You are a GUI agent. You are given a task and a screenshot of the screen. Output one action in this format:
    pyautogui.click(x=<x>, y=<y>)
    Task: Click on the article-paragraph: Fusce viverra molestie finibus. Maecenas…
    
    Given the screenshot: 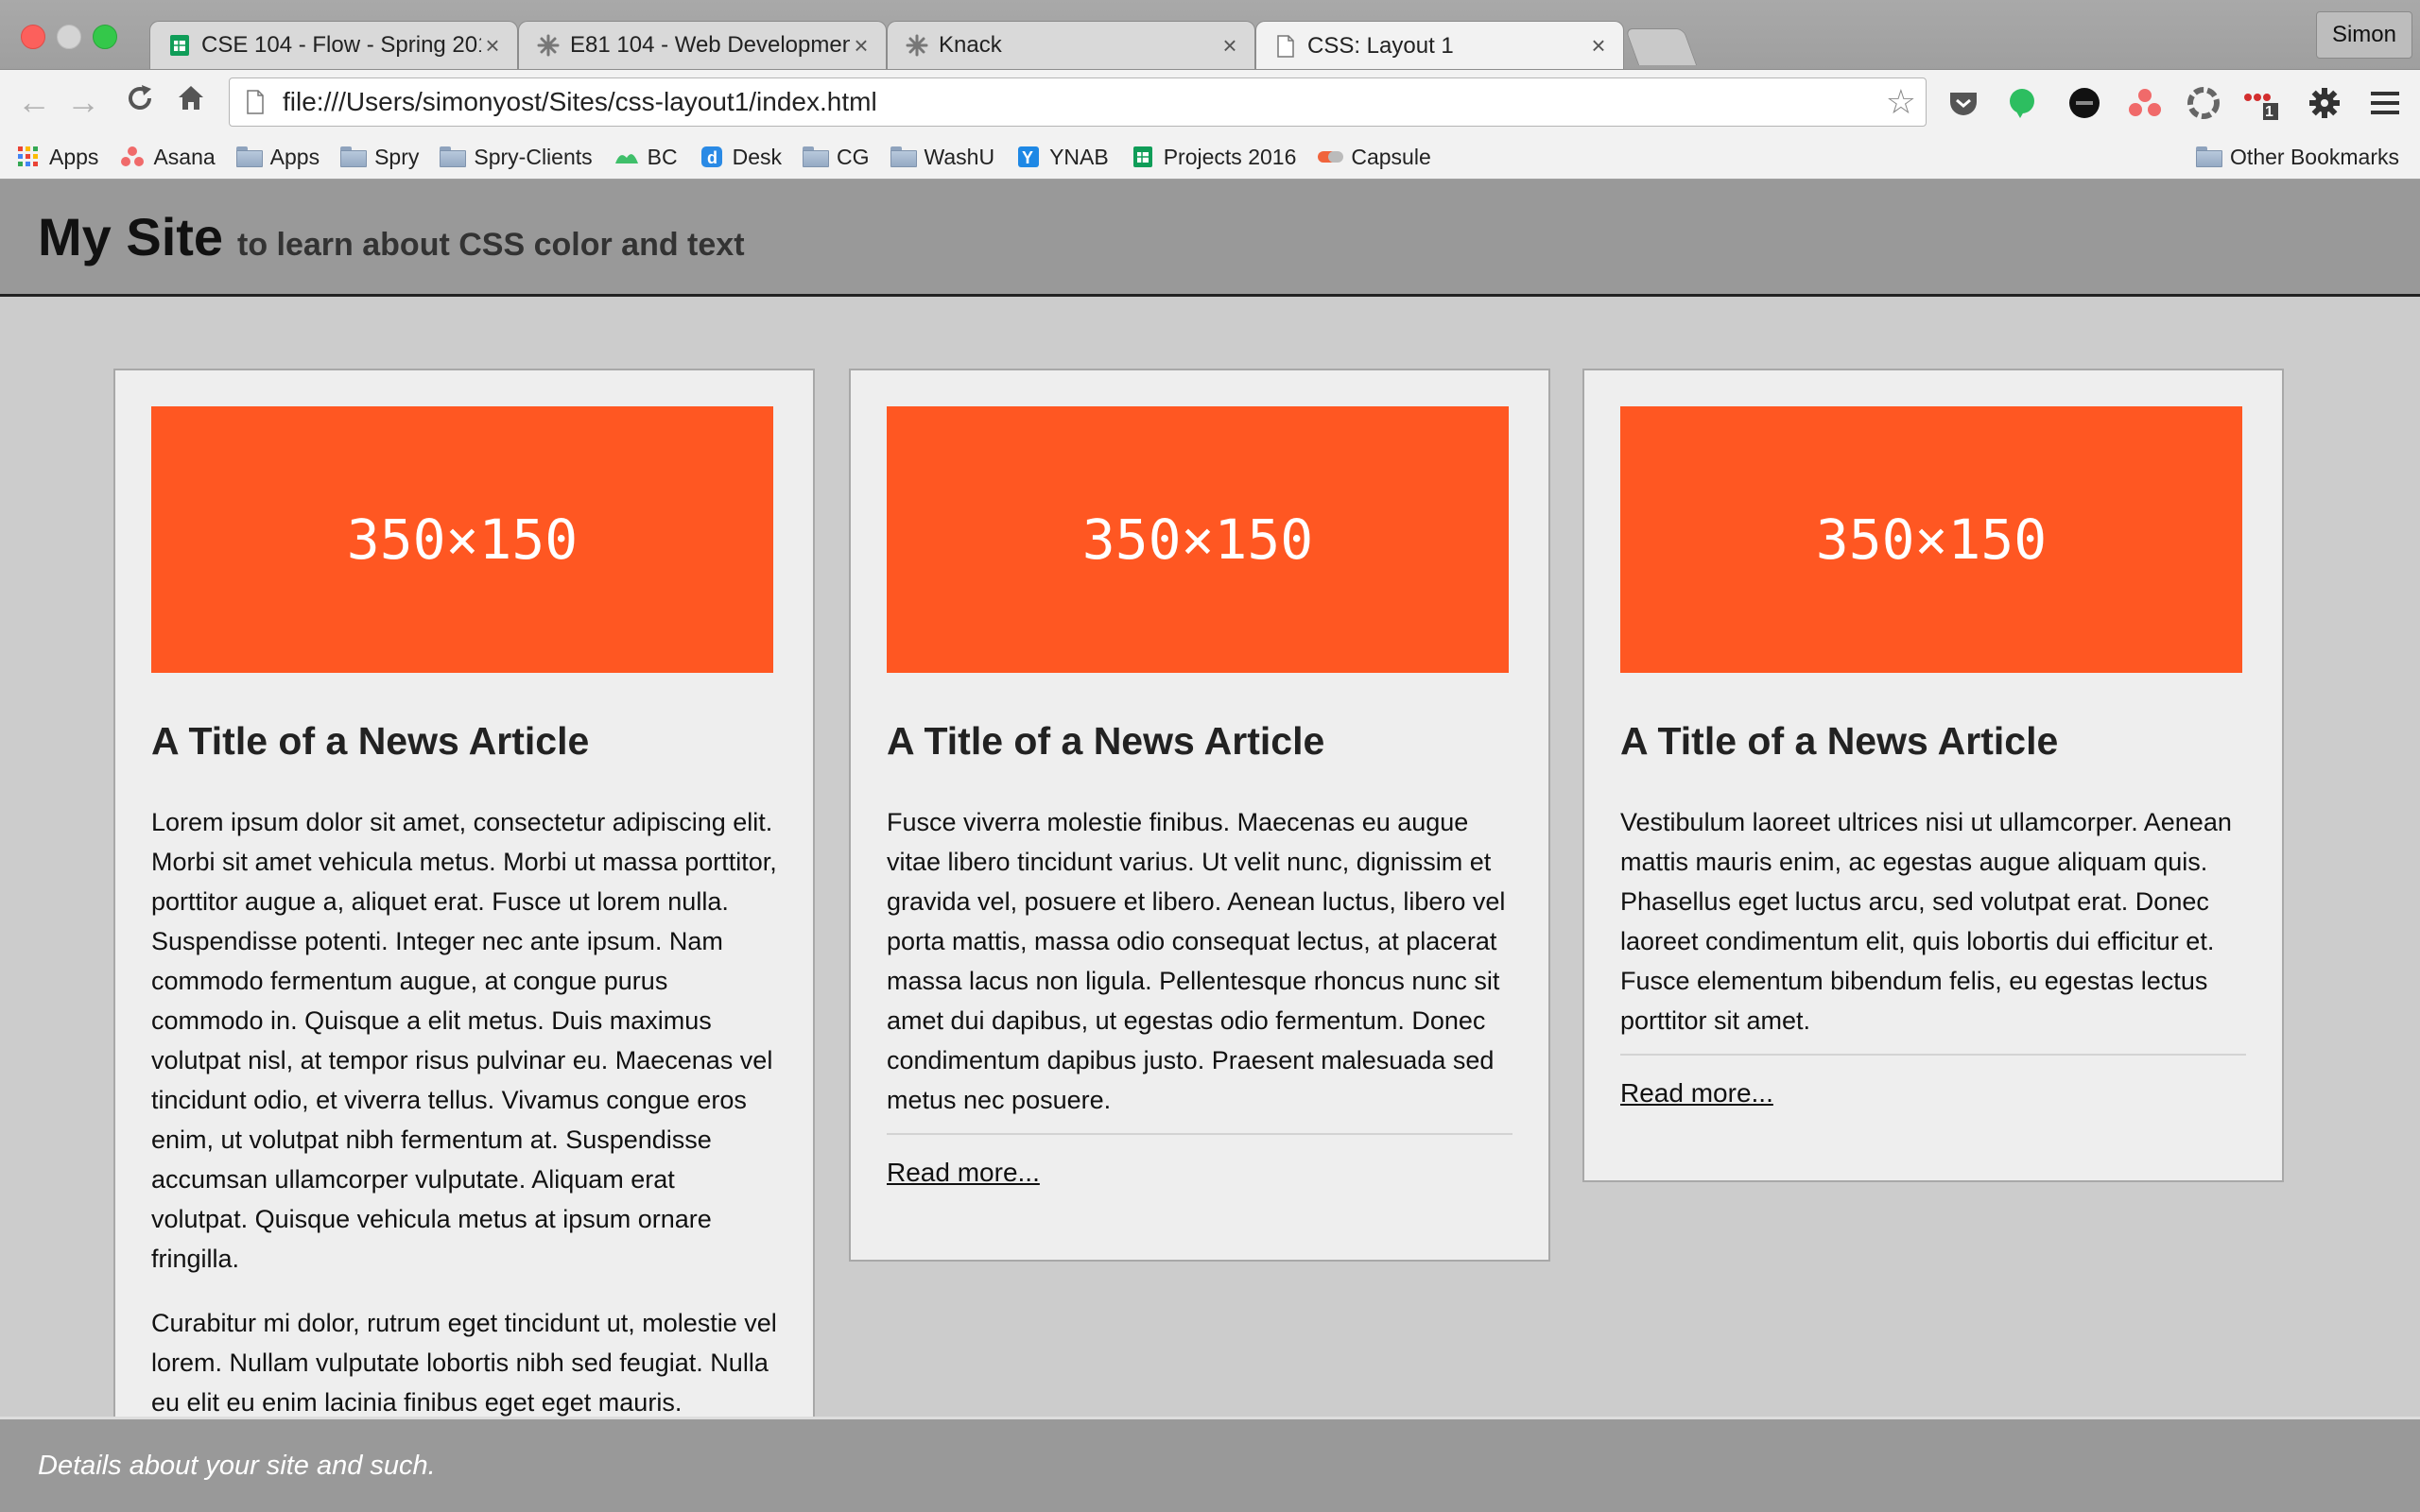 What is the action you would take?
    pyautogui.click(x=1196, y=961)
    